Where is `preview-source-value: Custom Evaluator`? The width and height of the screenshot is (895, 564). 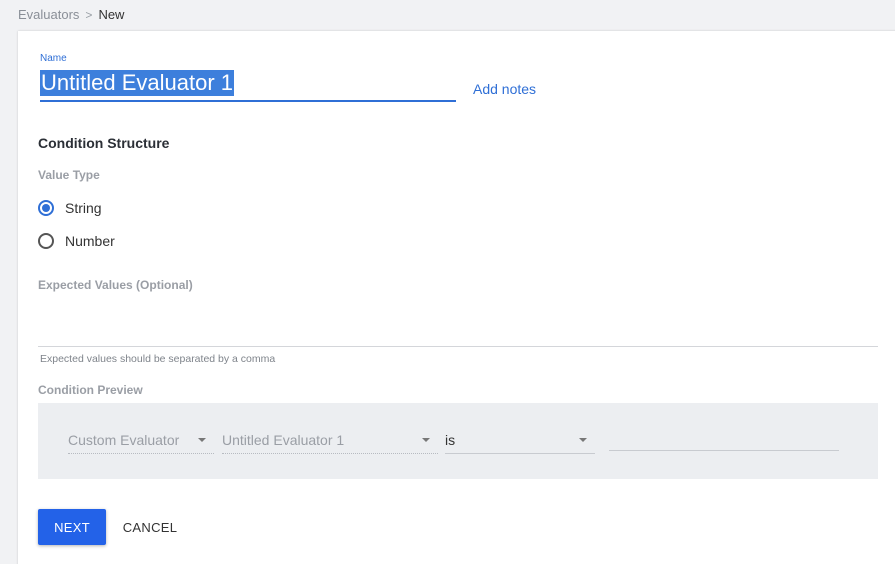
preview-source-value: Custom Evaluator is located at coordinates (124, 440).